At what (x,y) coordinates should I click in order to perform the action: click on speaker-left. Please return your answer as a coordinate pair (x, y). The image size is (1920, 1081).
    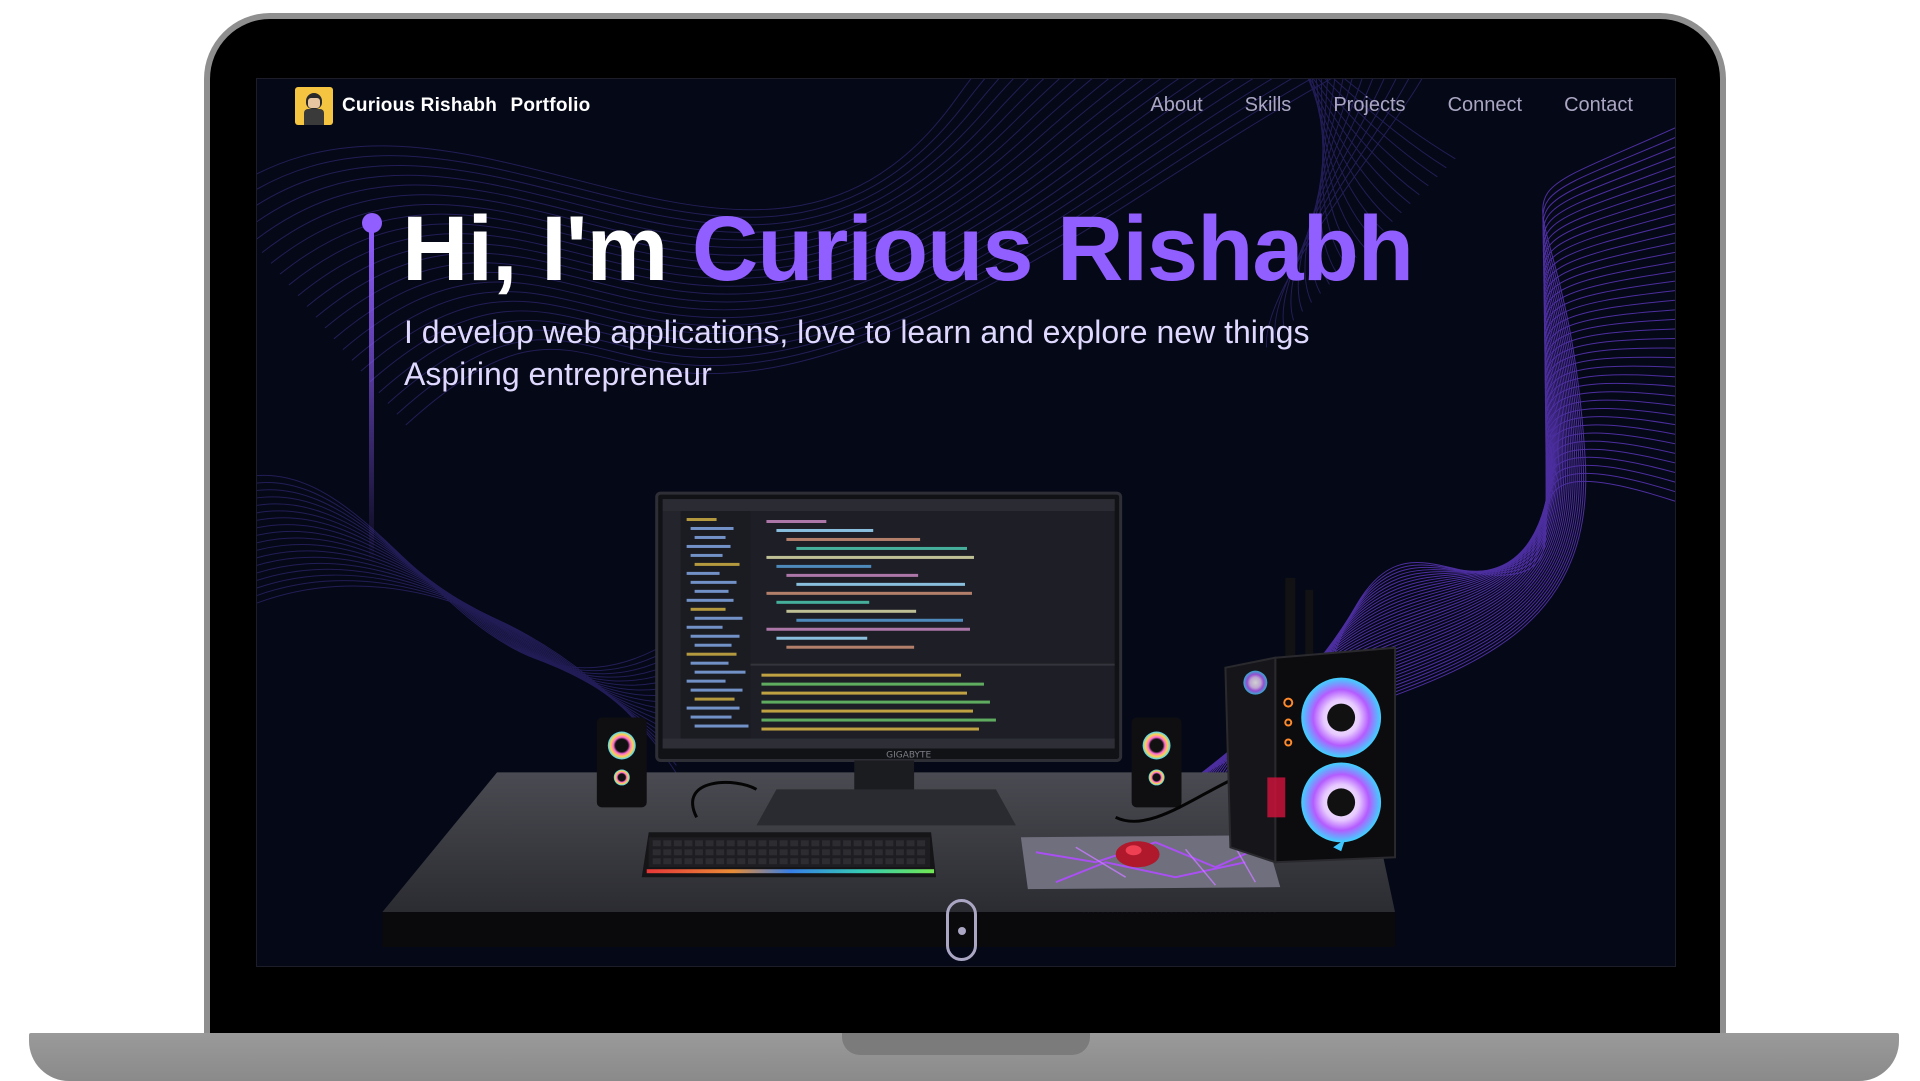
    Looking at the image, I should click on (621, 762).